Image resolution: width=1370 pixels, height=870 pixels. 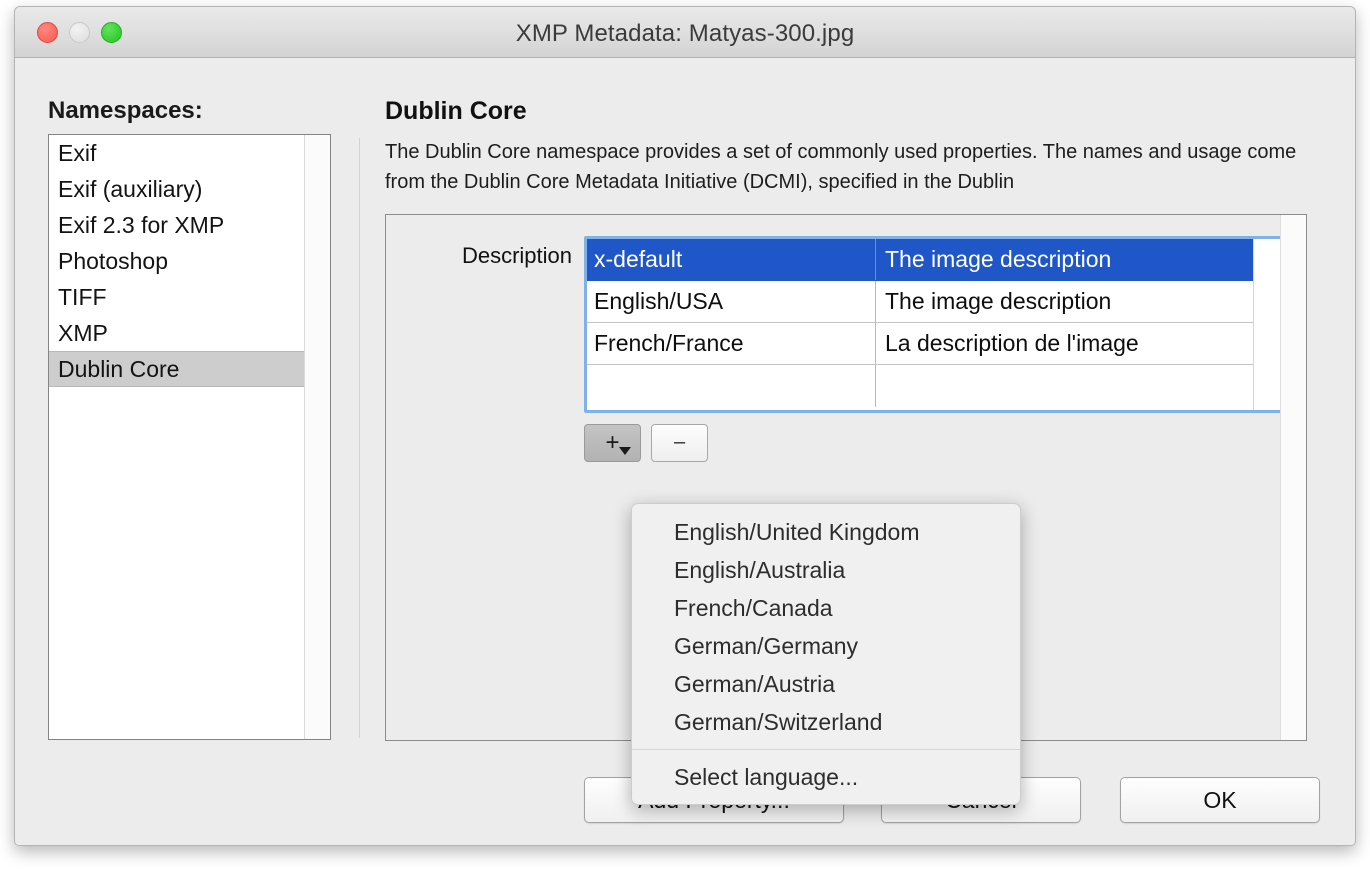 I want to click on menu-item-english-united-kingdom: English/United Kingdom, so click(x=826, y=532).